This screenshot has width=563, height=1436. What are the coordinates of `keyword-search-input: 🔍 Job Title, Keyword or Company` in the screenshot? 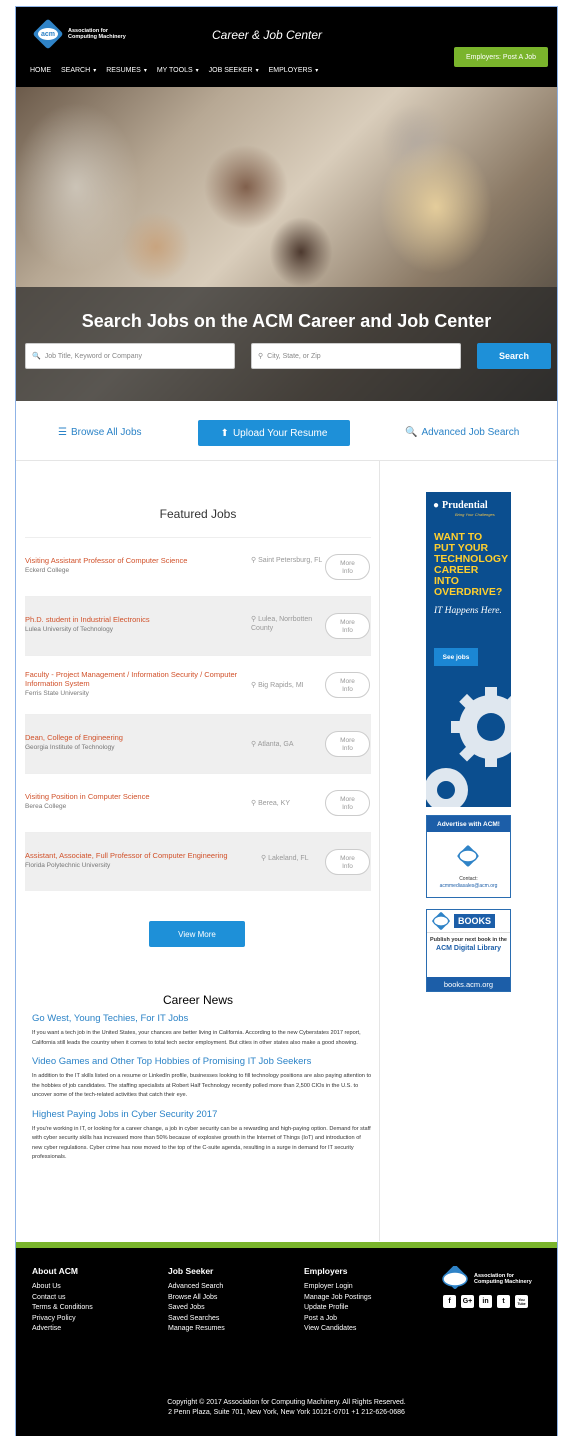 It's located at (130, 356).